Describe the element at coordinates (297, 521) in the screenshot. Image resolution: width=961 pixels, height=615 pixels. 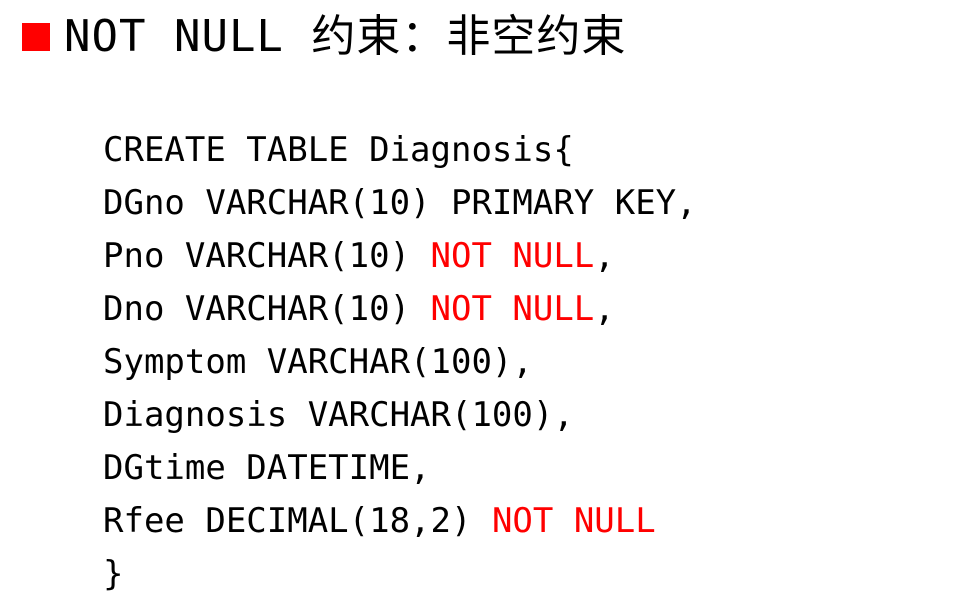
I see `code-text: Rfee DECIMAL(18,2)` at that location.